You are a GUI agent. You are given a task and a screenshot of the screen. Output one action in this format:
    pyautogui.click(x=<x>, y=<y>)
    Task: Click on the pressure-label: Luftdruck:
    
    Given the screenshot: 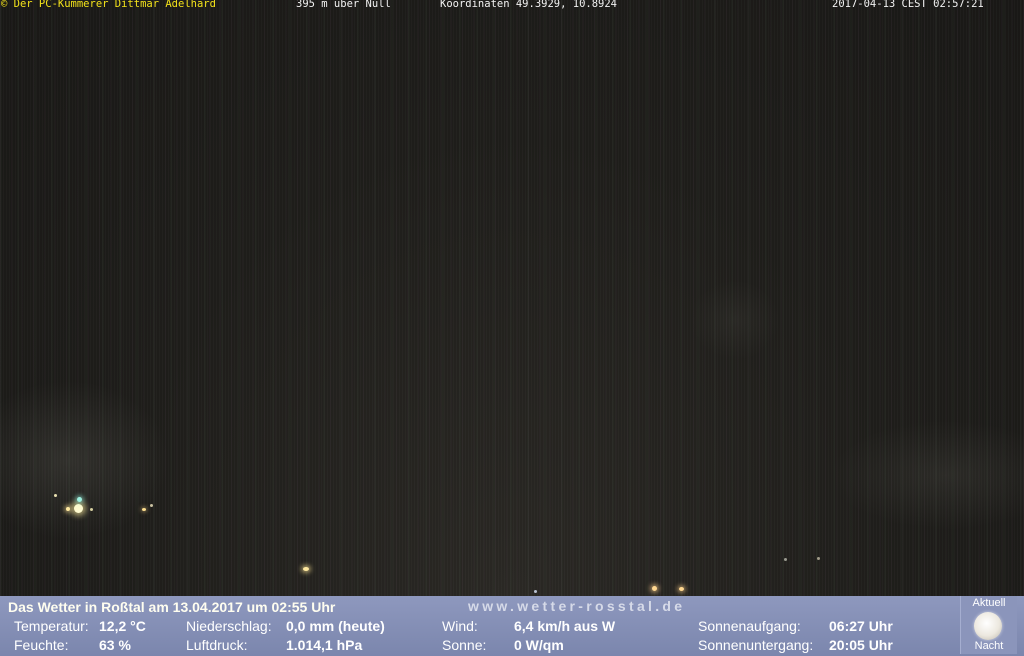 What is the action you would take?
    pyautogui.click(x=217, y=645)
    